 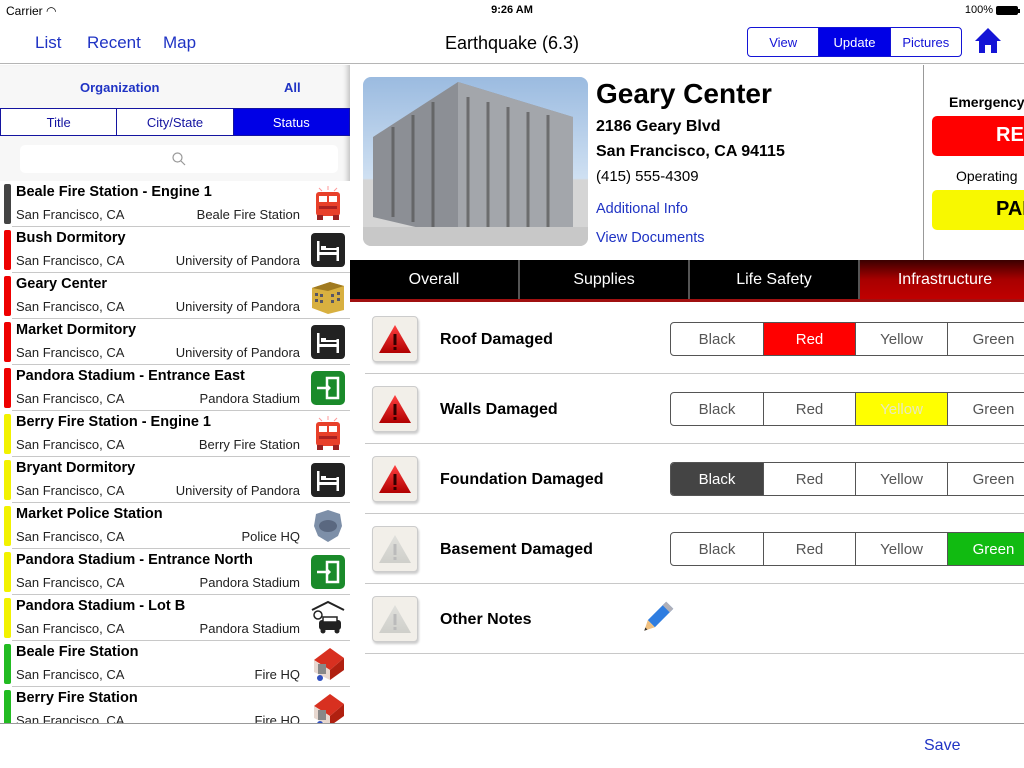 What do you see at coordinates (435, 279) in the screenshot?
I see `tab-overall: Overall` at bounding box center [435, 279].